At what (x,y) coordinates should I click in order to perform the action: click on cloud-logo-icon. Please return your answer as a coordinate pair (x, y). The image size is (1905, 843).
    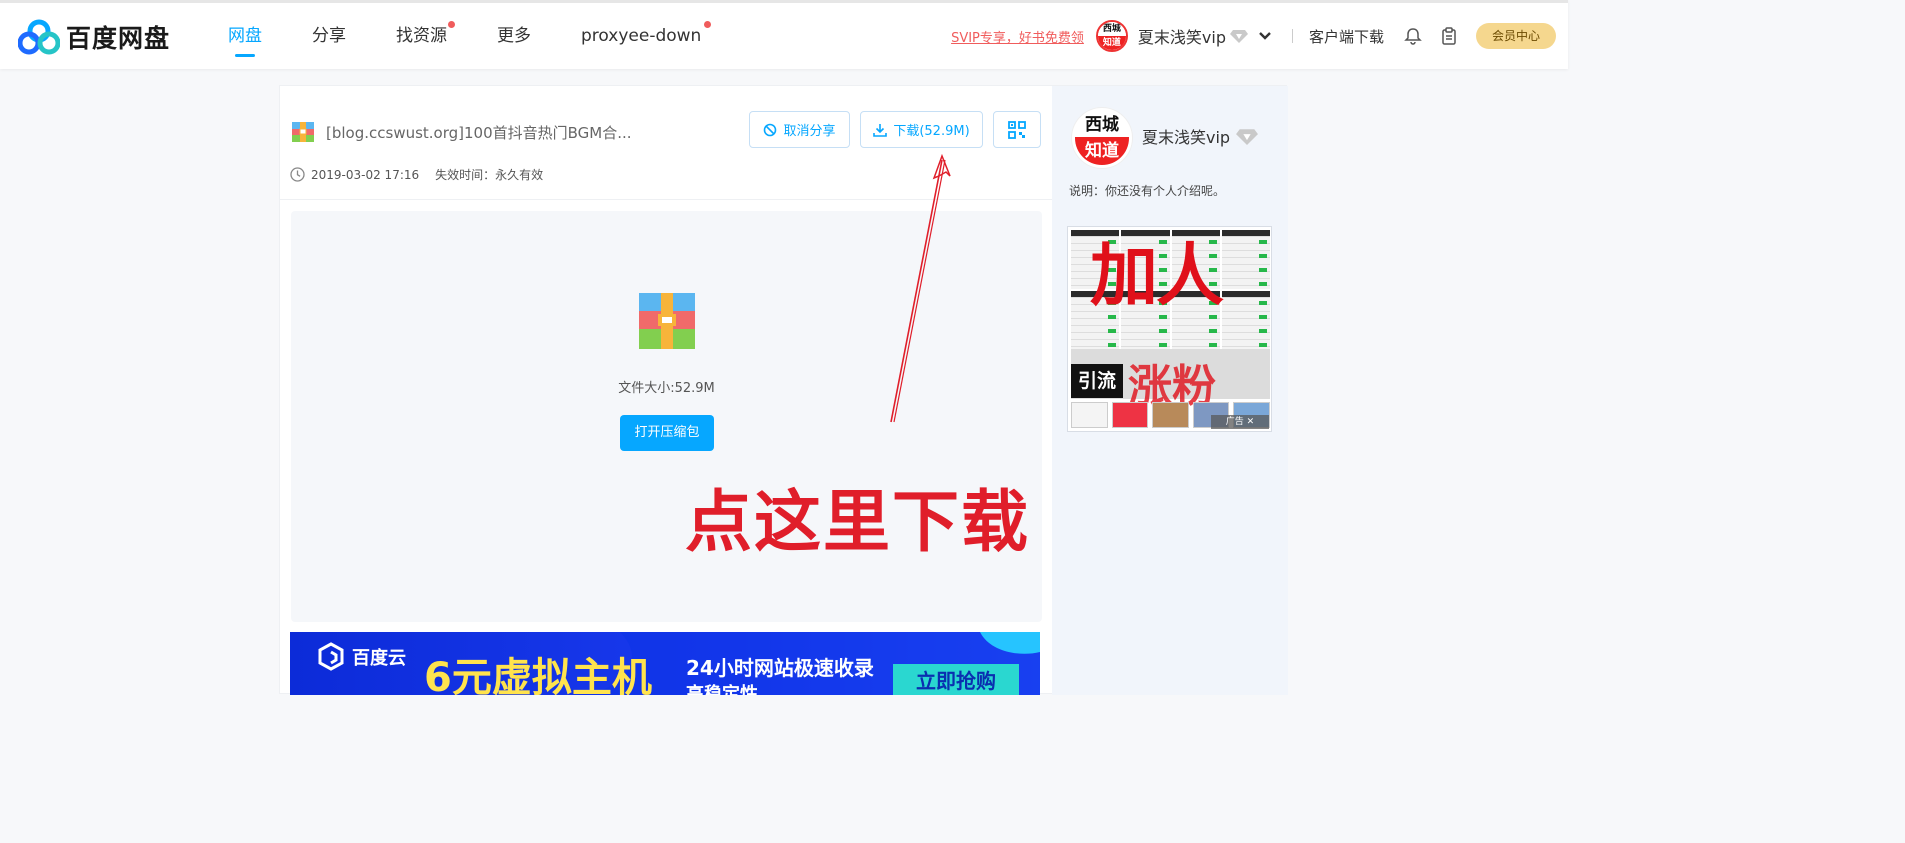
    Looking at the image, I should click on (39, 37).